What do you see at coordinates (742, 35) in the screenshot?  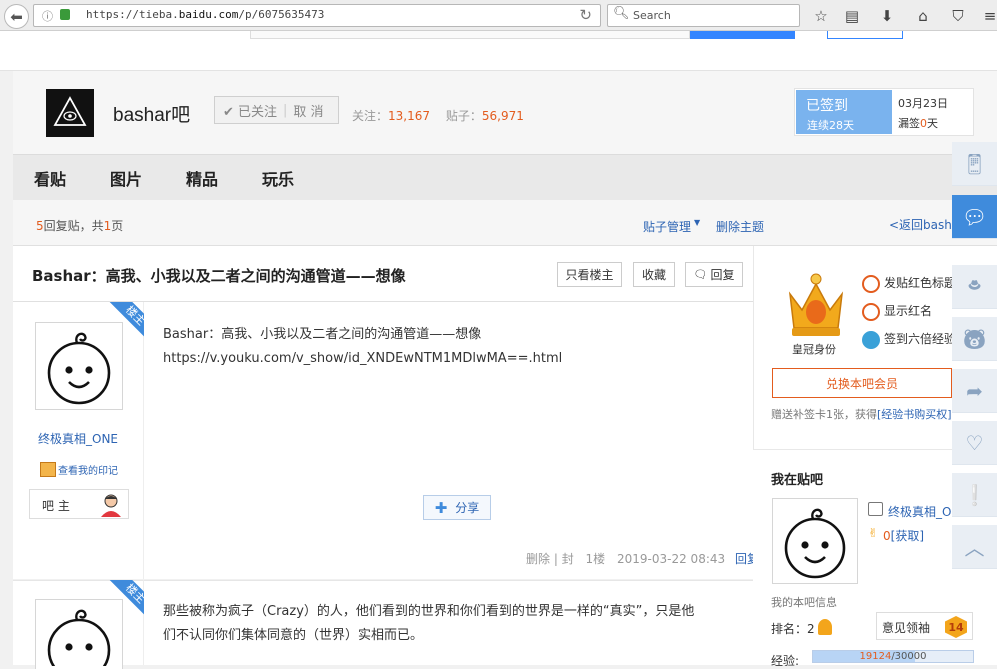 I see `top-search-button-edge` at bounding box center [742, 35].